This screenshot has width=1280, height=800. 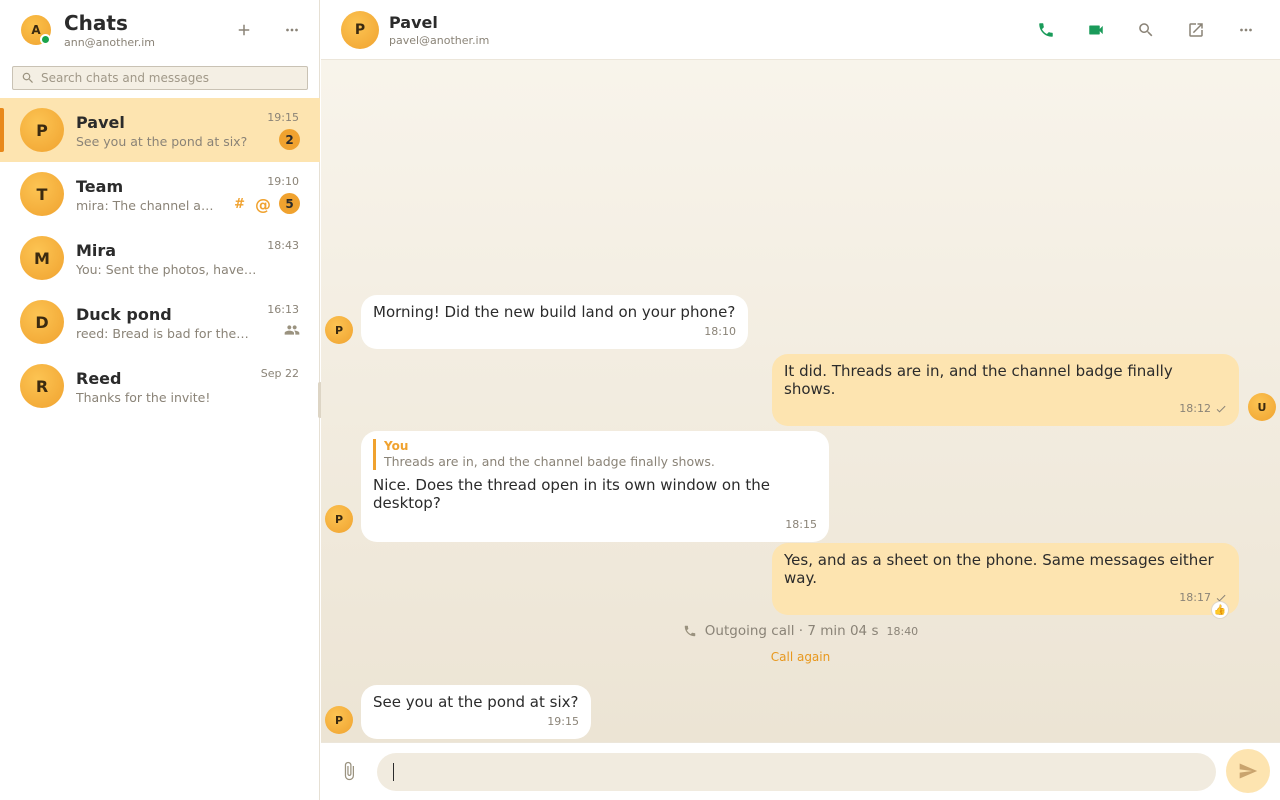 I want to click on chat-time: 19:15, so click(x=283, y=117).